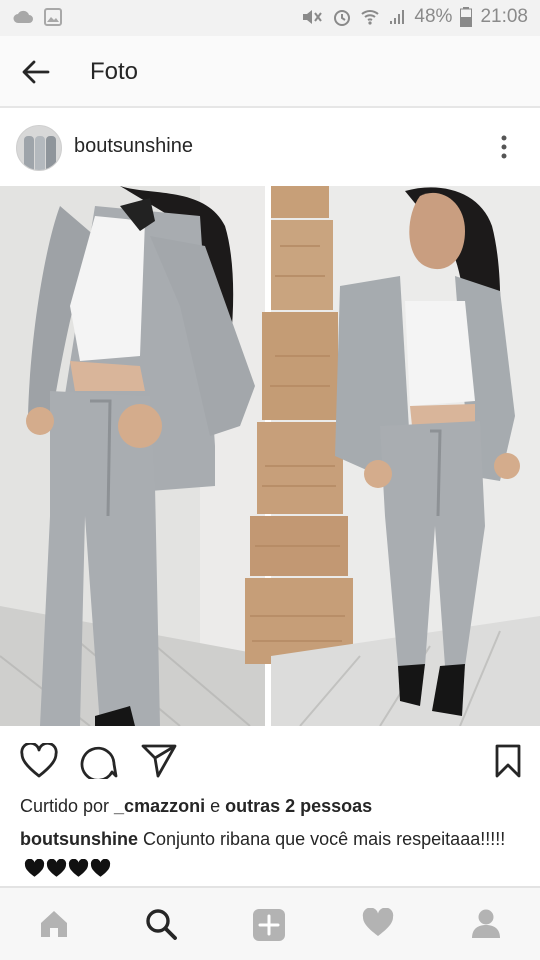 The image size is (540, 960). What do you see at coordinates (397, 17) in the screenshot?
I see `signal-icon` at bounding box center [397, 17].